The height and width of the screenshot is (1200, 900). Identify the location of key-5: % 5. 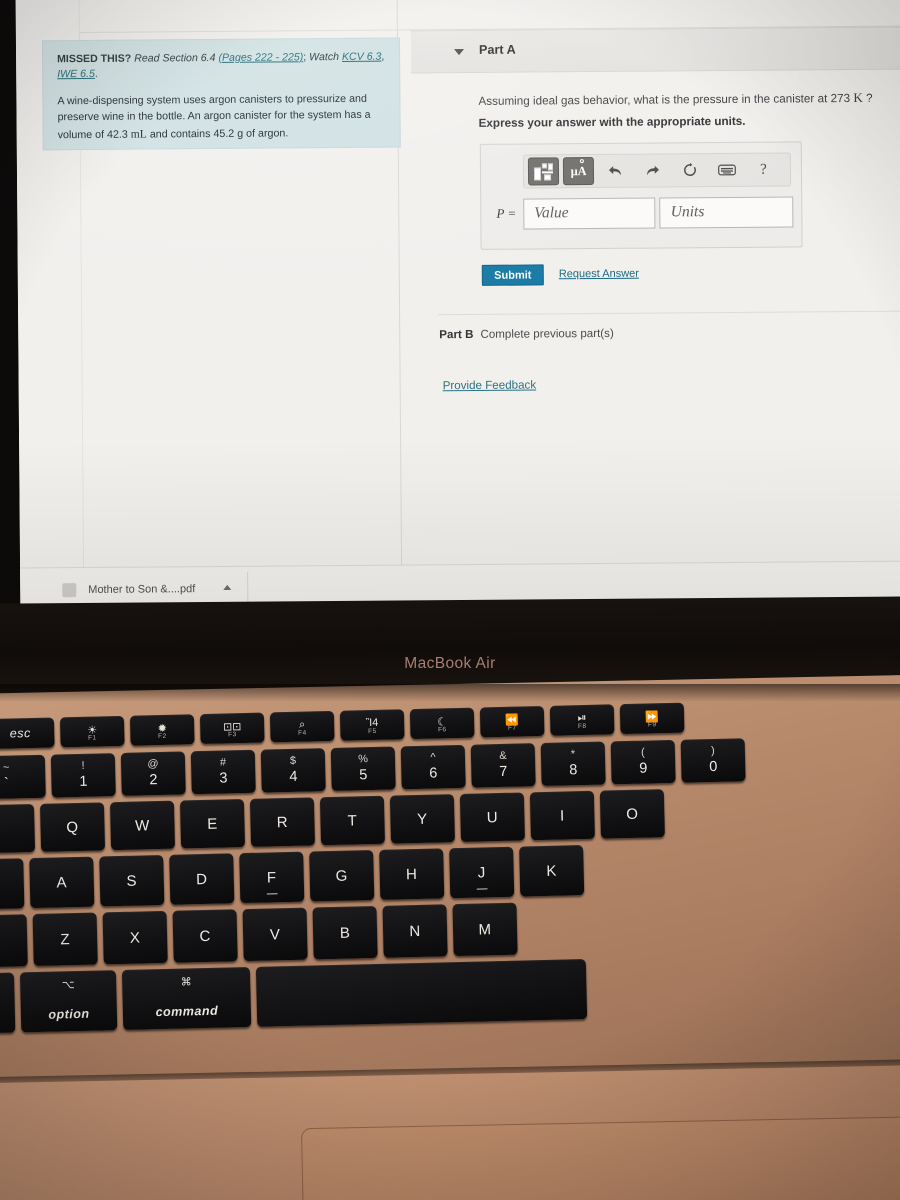
(363, 768).